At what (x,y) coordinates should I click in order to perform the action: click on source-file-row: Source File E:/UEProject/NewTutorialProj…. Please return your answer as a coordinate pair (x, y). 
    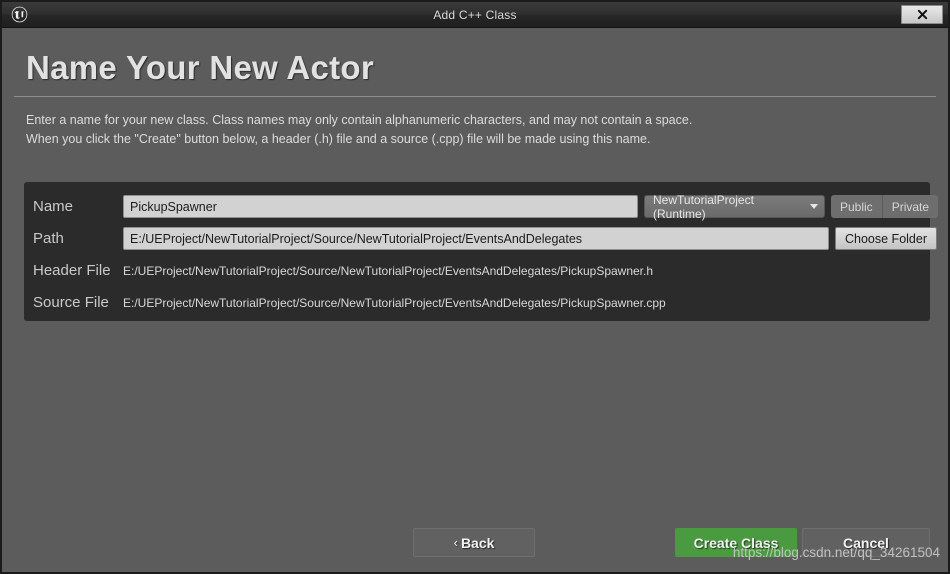
    Looking at the image, I should click on (477, 302).